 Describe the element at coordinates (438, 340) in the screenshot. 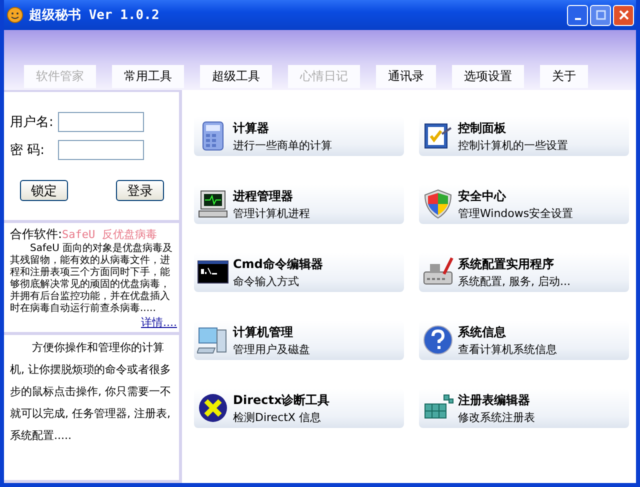

I see `question-mark-icon` at that location.